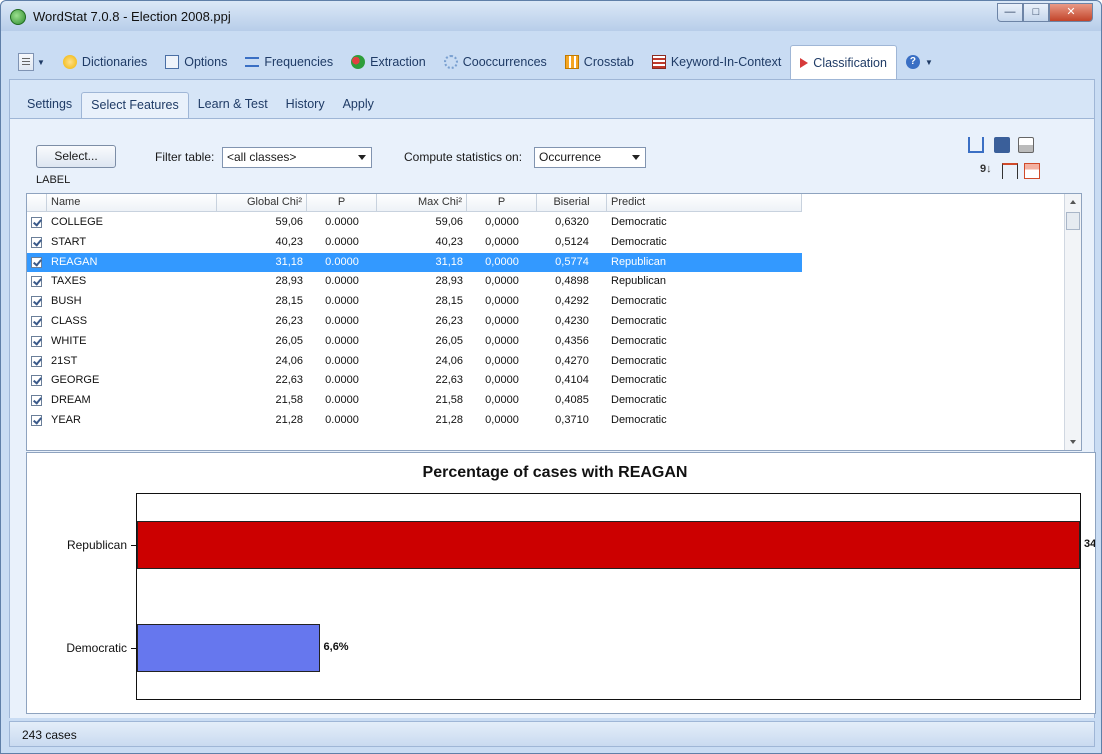 Image resolution: width=1102 pixels, height=754 pixels. Describe the element at coordinates (74, 261) in the screenshot. I see `table-cell-name: REAGAN` at that location.